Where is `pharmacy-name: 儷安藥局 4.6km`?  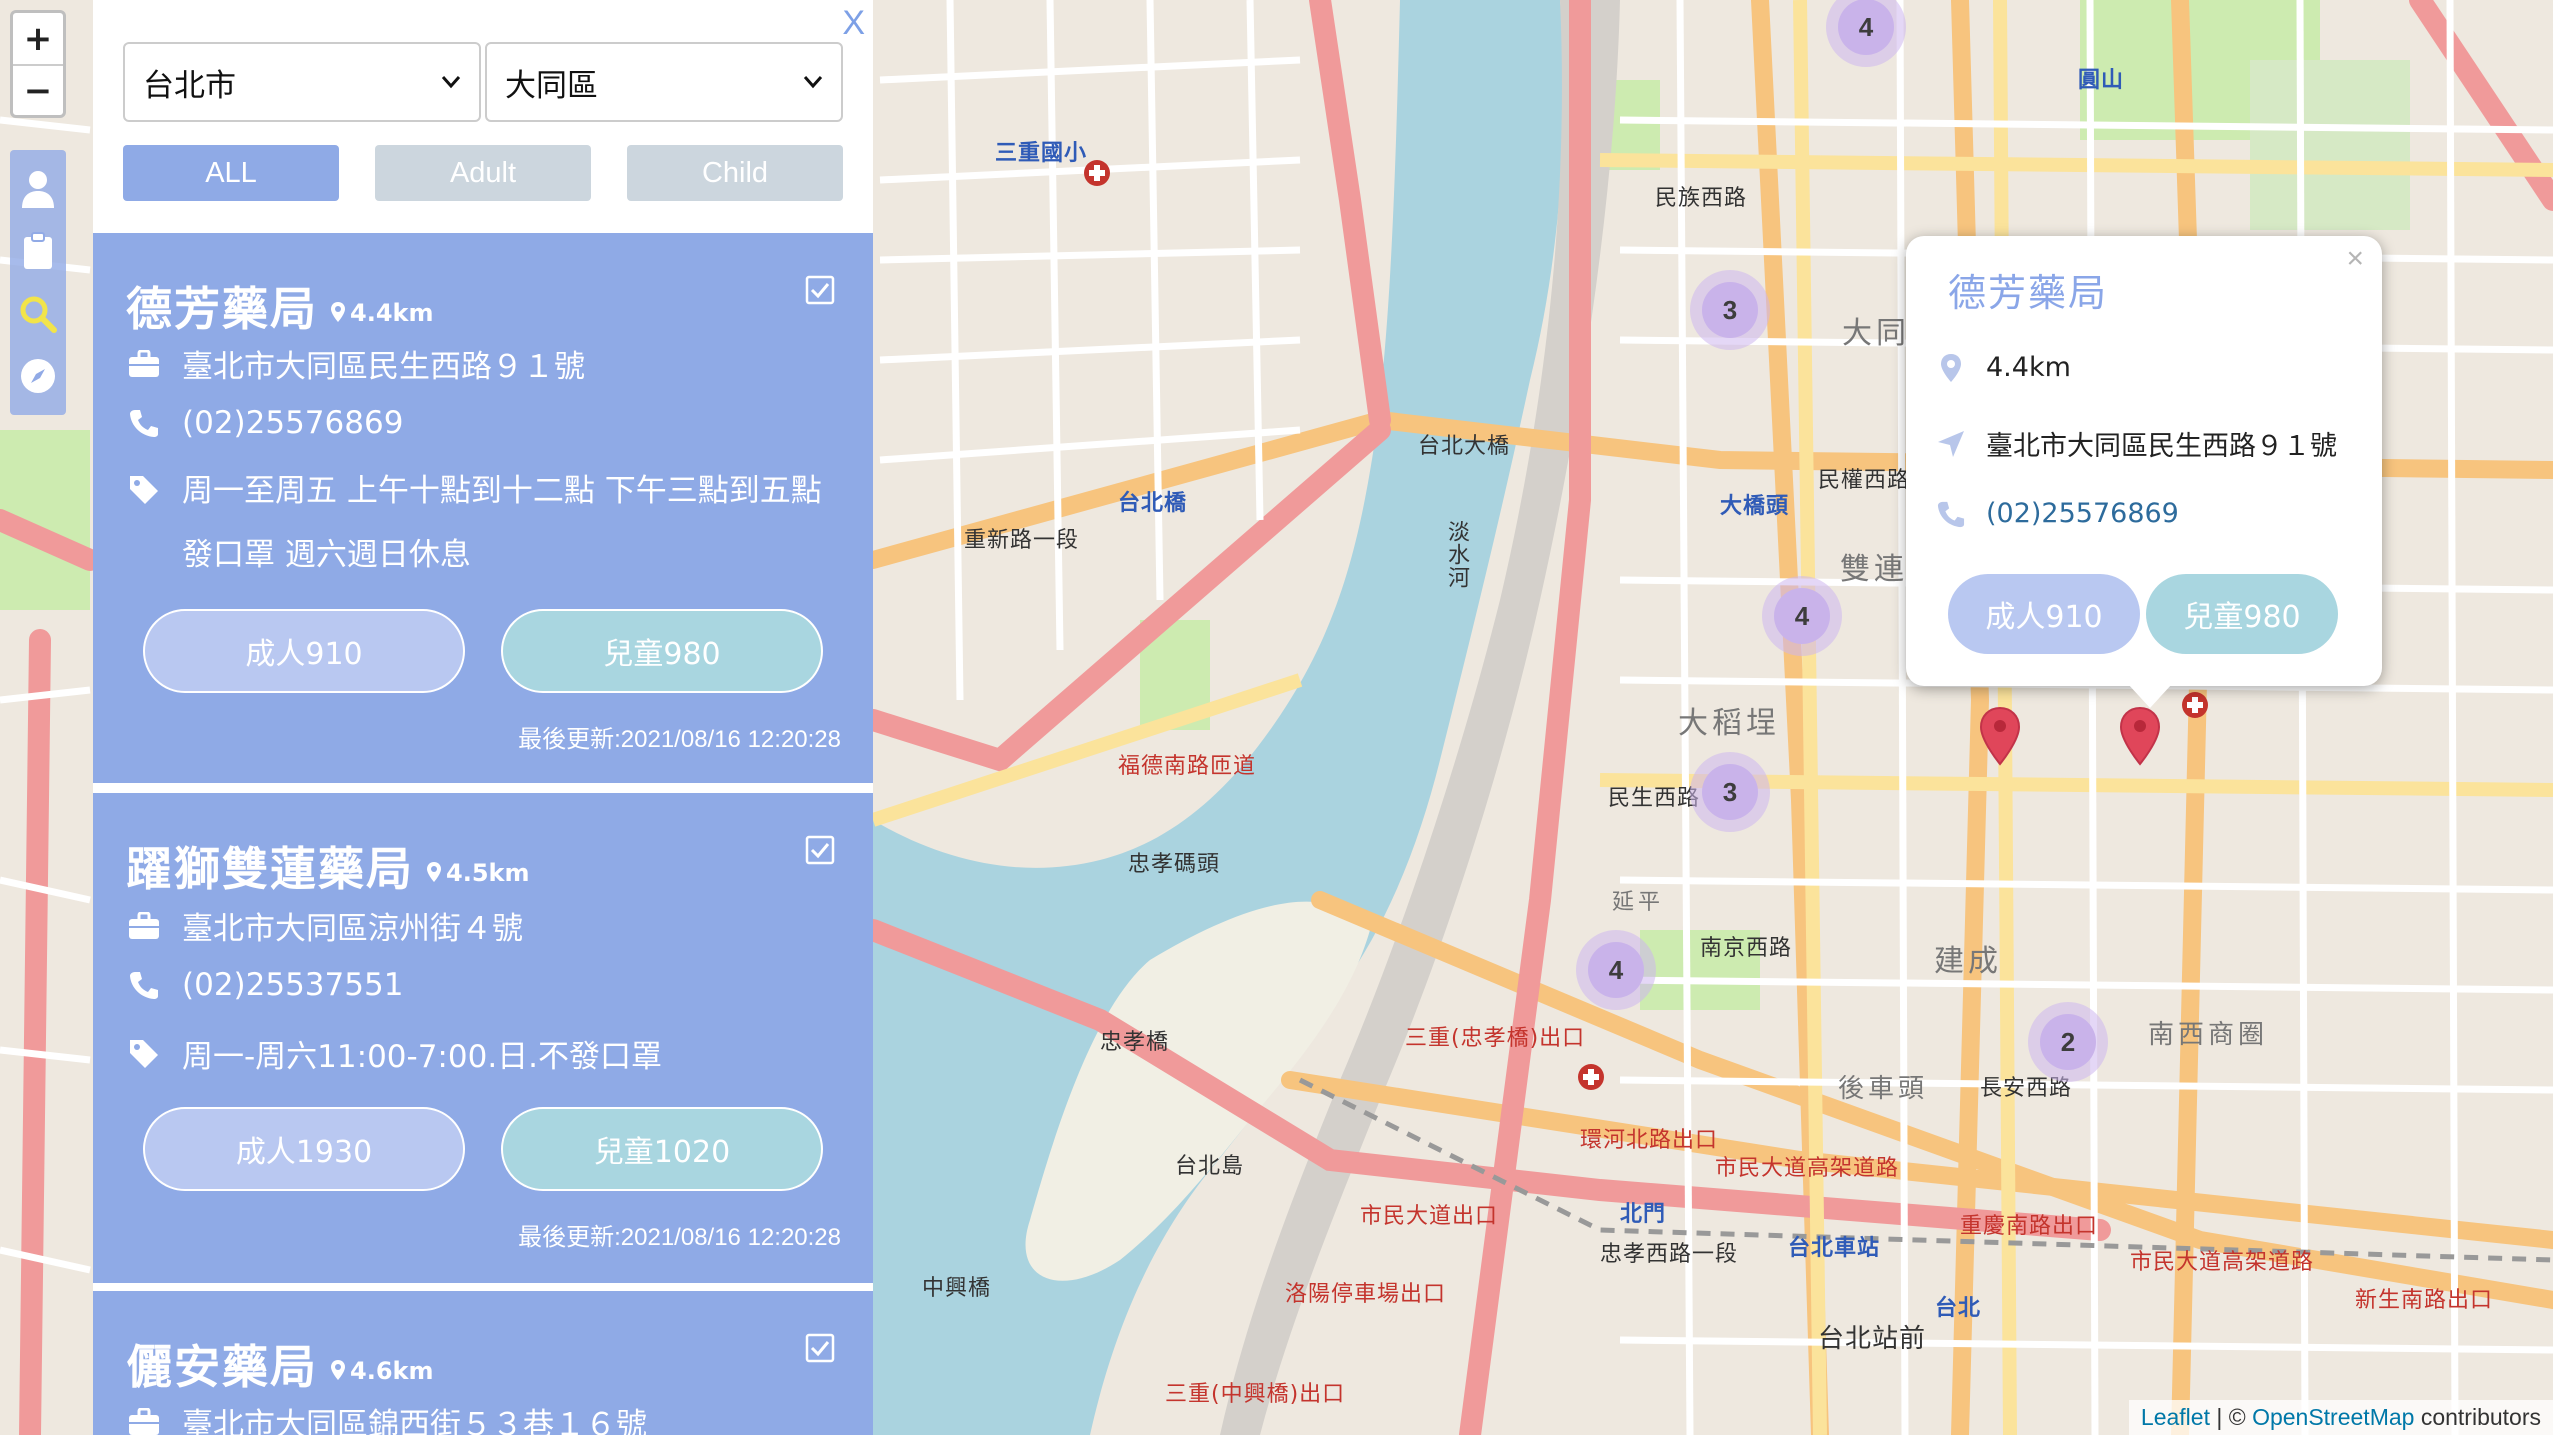
pharmacy-name: 儷安藥局 4.6km is located at coordinates (279, 1364).